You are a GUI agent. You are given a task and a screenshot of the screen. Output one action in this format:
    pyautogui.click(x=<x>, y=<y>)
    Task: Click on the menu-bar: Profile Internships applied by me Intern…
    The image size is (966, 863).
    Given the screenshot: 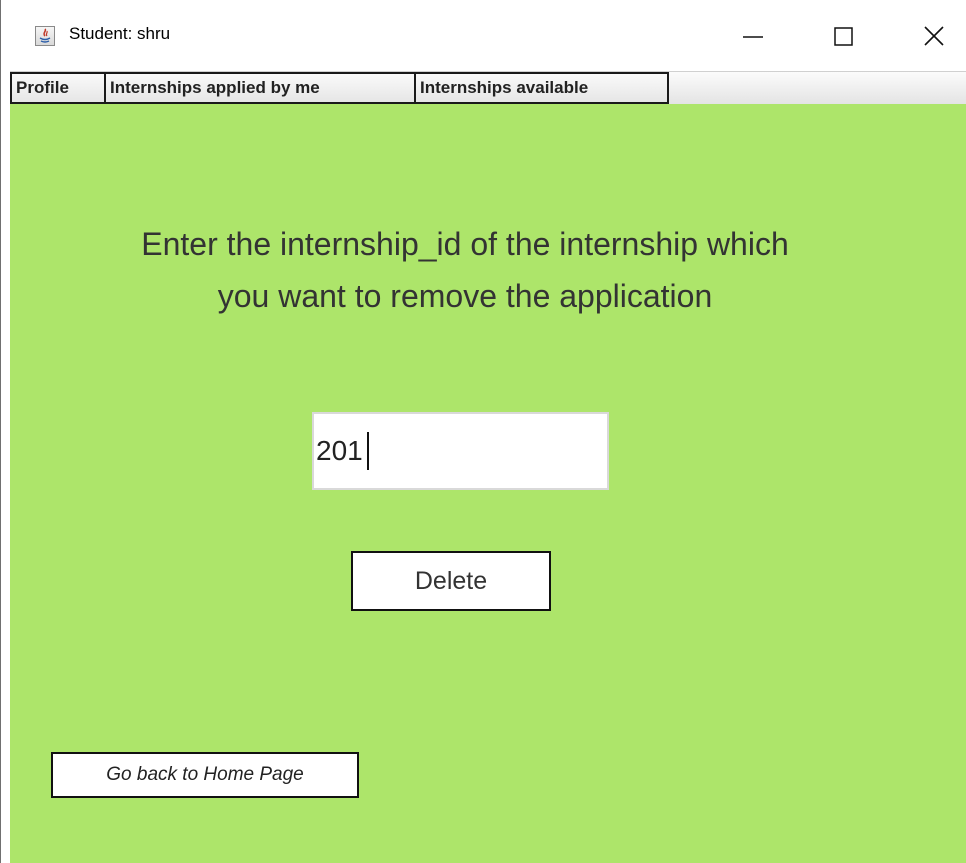 What is the action you would take?
    pyautogui.click(x=488, y=87)
    